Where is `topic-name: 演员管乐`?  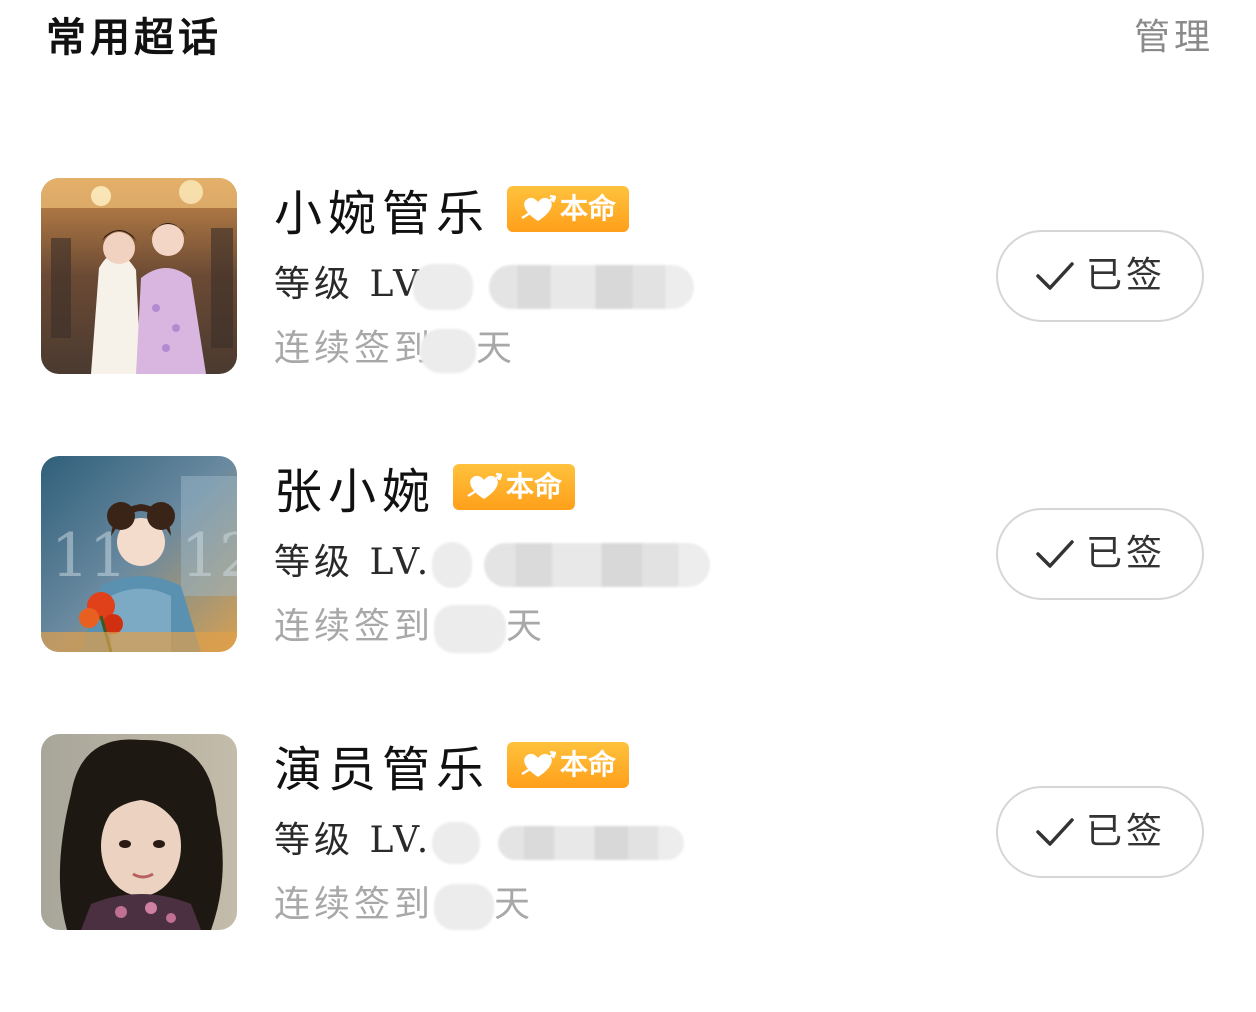
topic-name: 演员管乐 is located at coordinates (382, 770).